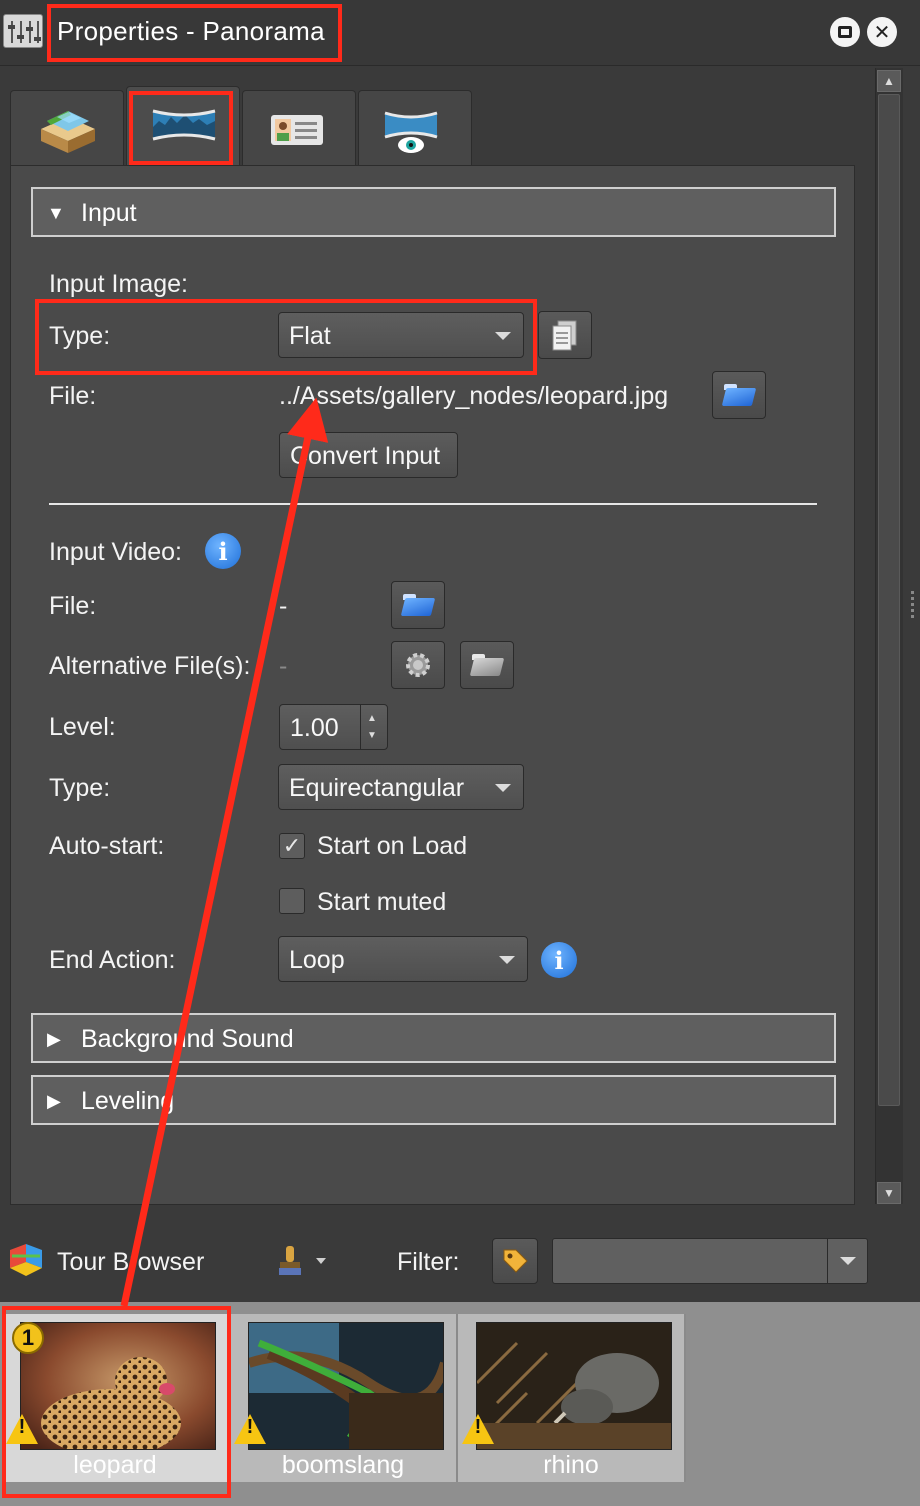 The width and height of the screenshot is (920, 1506). What do you see at coordinates (428, 1262) in the screenshot?
I see `filter-label: Filter:` at bounding box center [428, 1262].